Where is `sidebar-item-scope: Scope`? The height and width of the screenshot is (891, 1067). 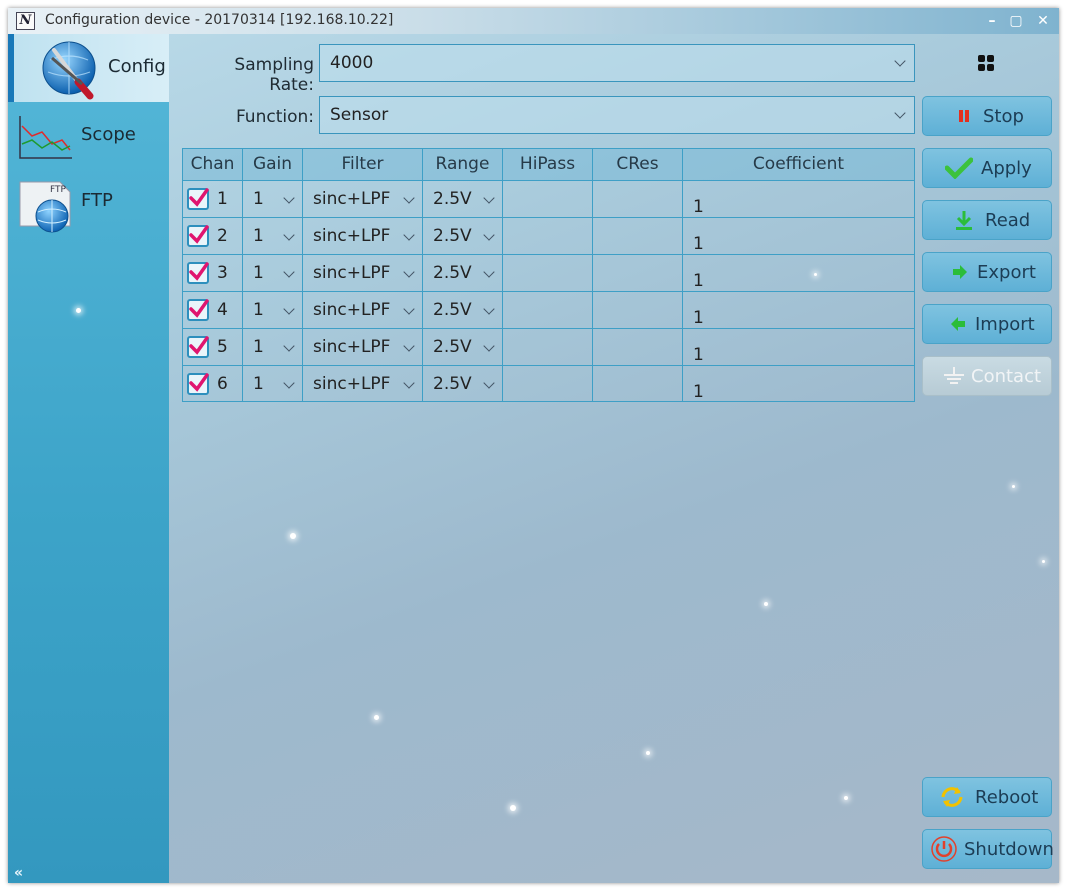
sidebar-item-scope: Scope is located at coordinates (88, 136).